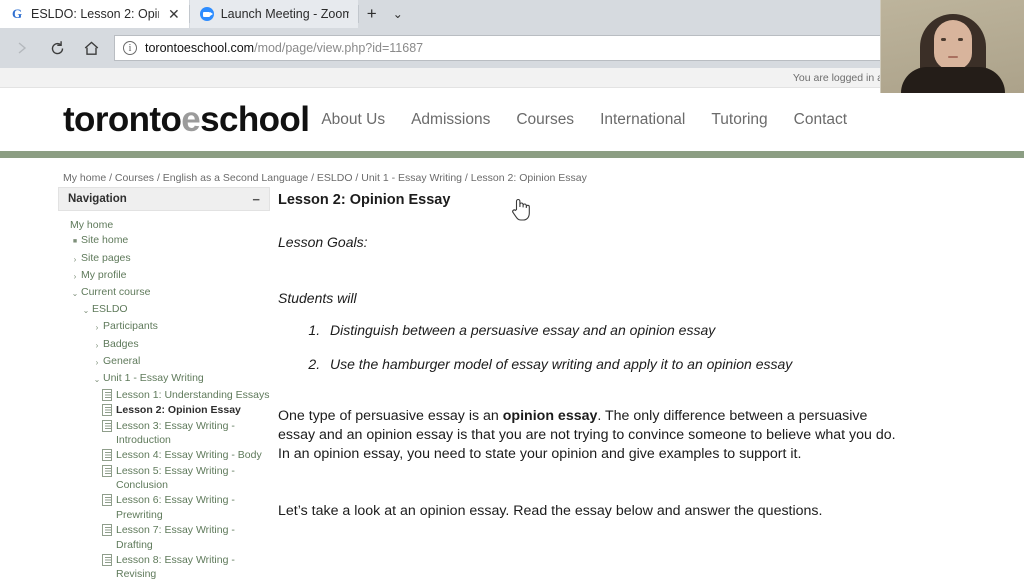  Describe the element at coordinates (390, 416) in the screenshot. I see `paragraph-before: One type of persuasive essay is an` at that location.